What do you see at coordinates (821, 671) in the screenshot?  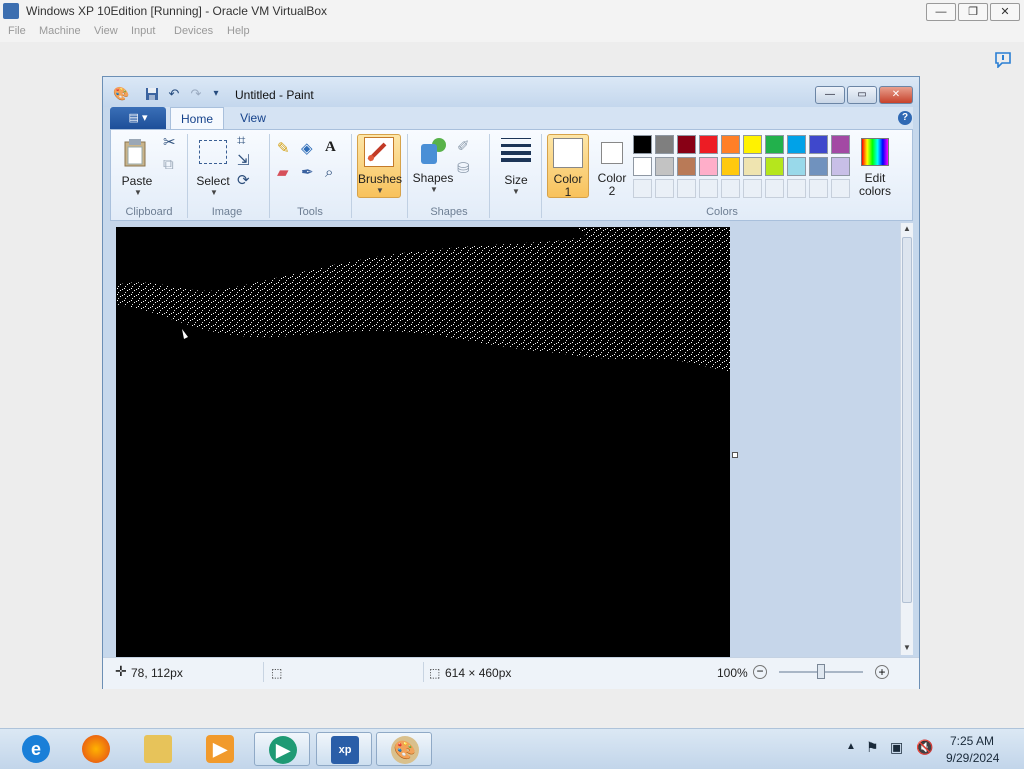 I see `zoom-slider-thumb` at bounding box center [821, 671].